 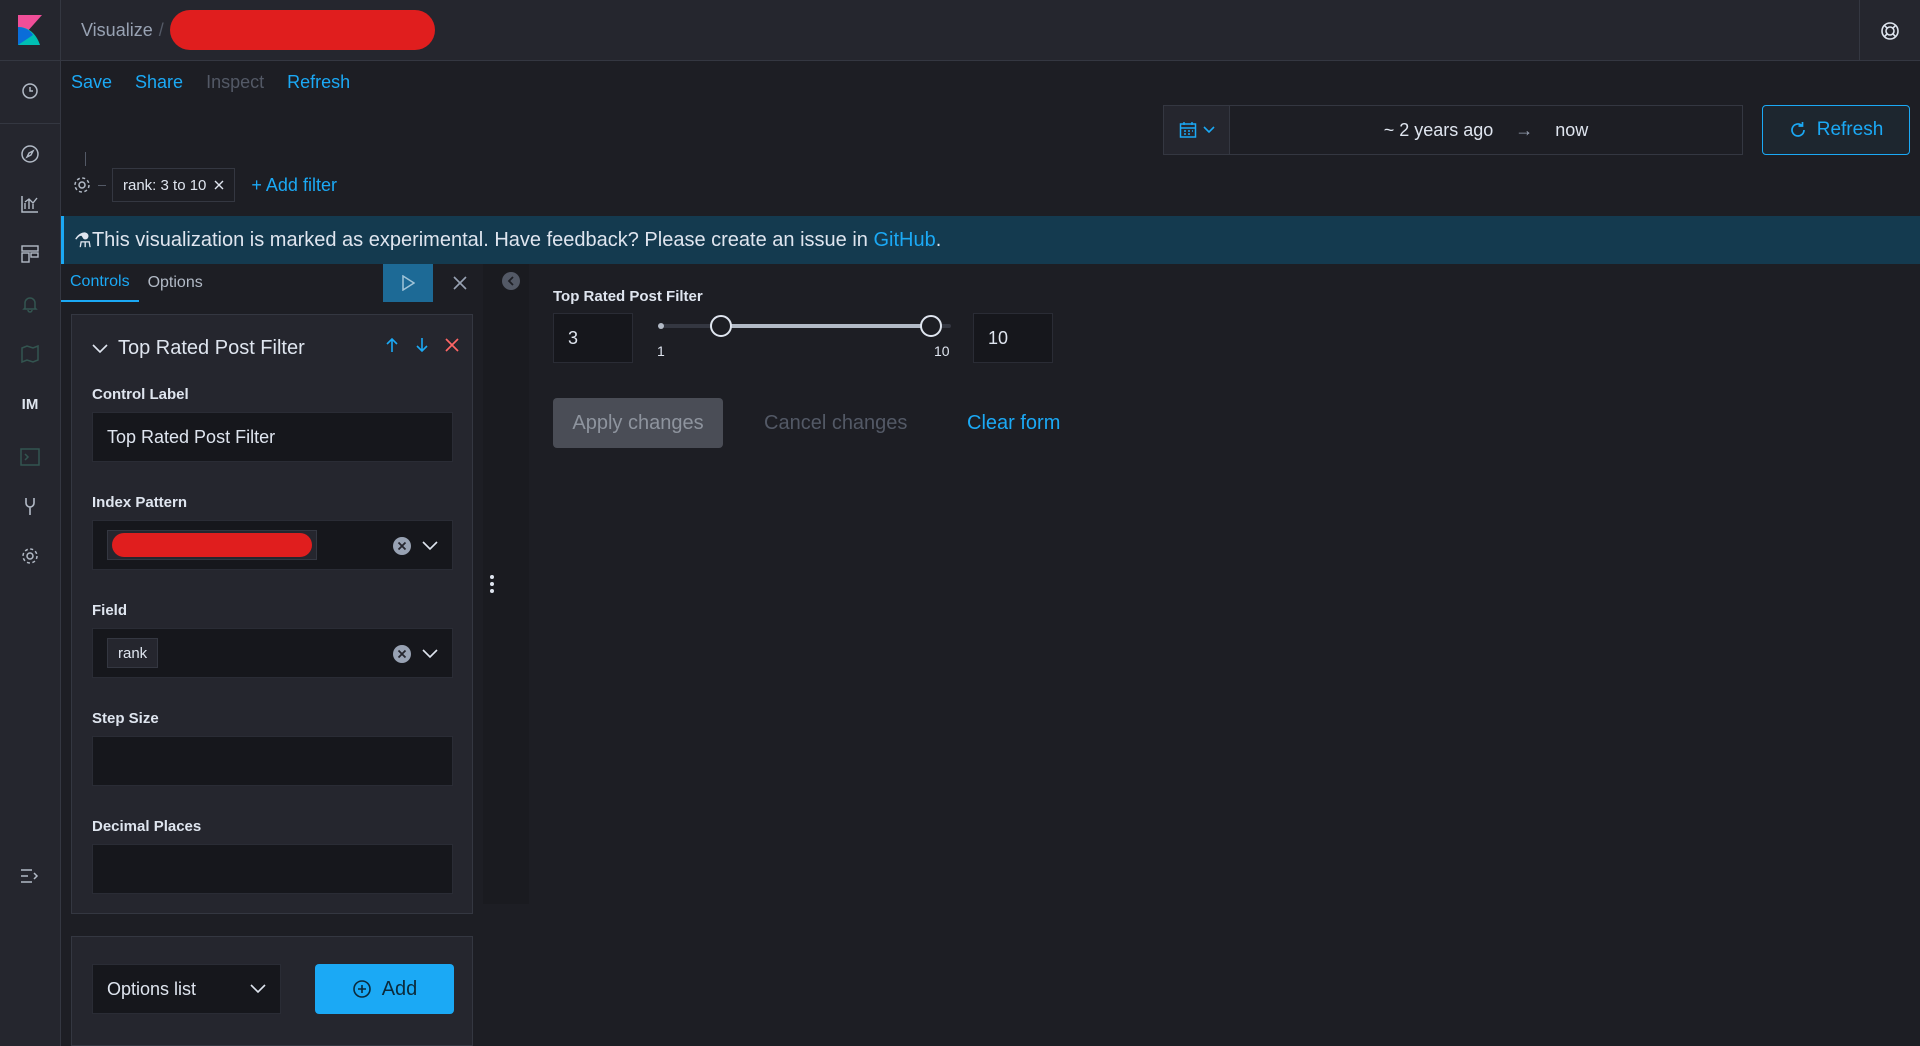 I want to click on chevron-left-icon, so click(x=510, y=281).